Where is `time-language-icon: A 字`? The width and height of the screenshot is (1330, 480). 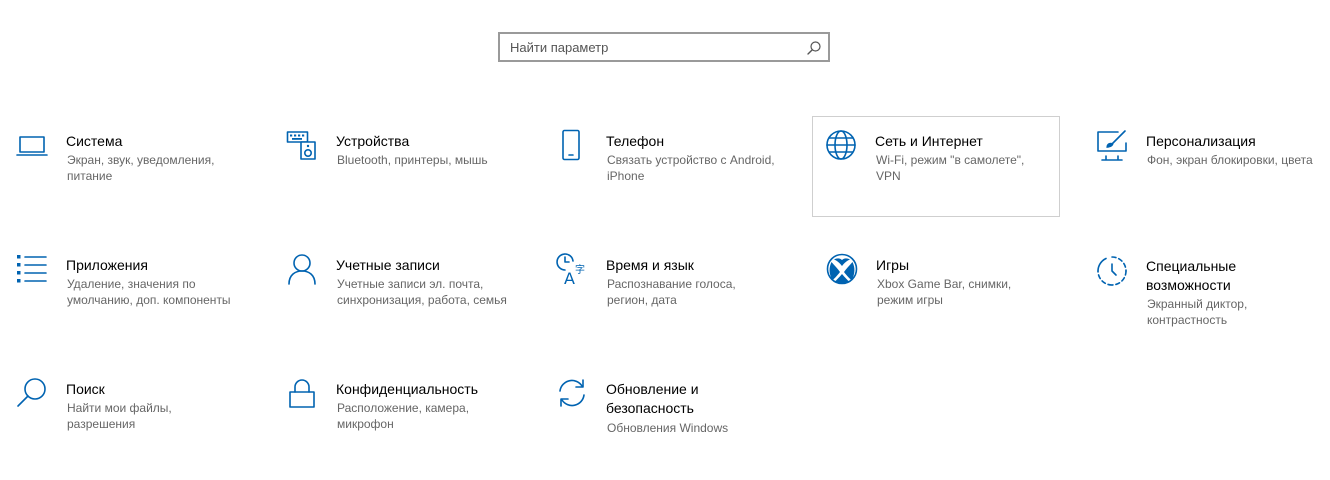
time-language-icon: A 字 is located at coordinates (572, 269).